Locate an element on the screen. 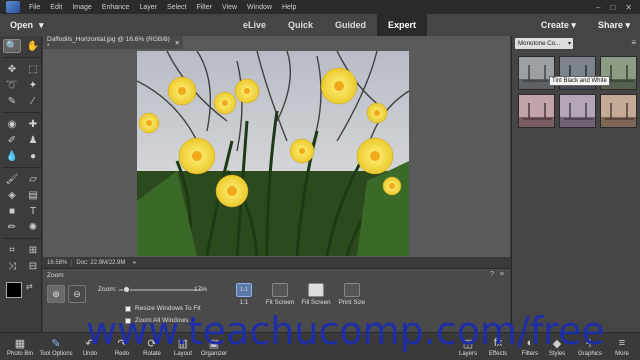 Image resolution: width=640 pixels, height=360 pixels. content-aware-move-tool-icon: ⤨ is located at coordinates (12, 266).